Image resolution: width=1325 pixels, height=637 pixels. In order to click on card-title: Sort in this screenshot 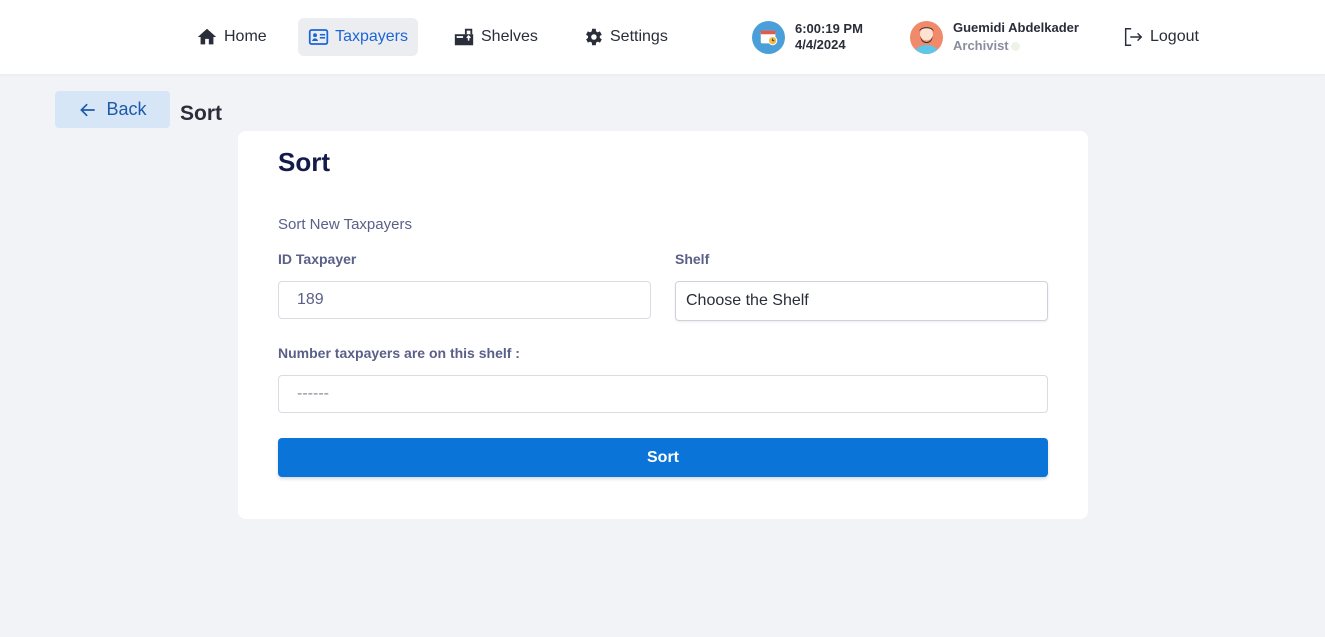, I will do `click(304, 162)`.